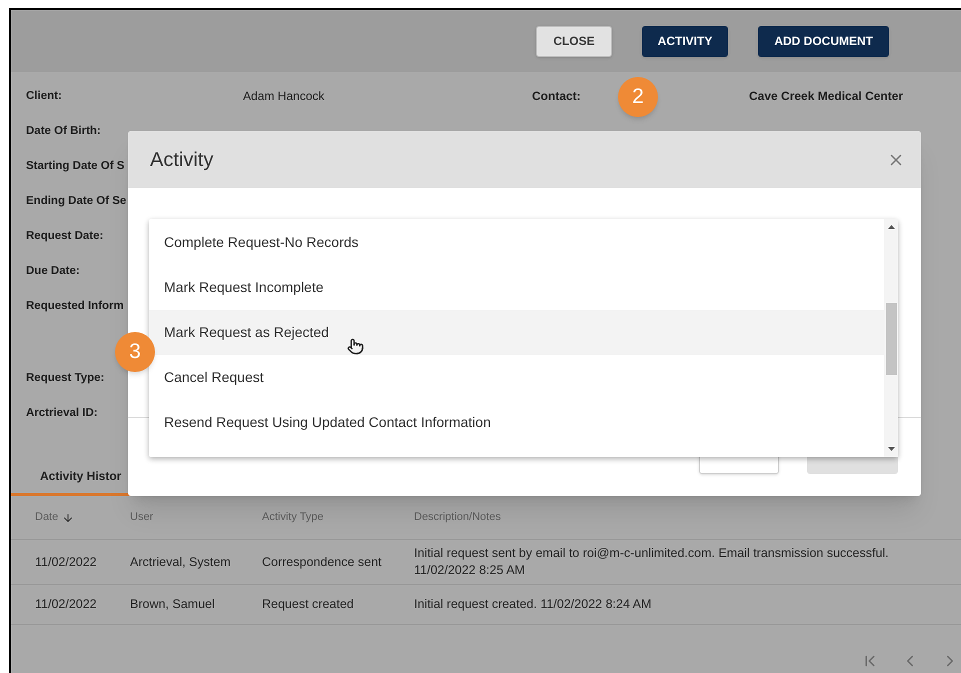 The width and height of the screenshot is (961, 673). I want to click on scrollbar-thumb, so click(891, 339).